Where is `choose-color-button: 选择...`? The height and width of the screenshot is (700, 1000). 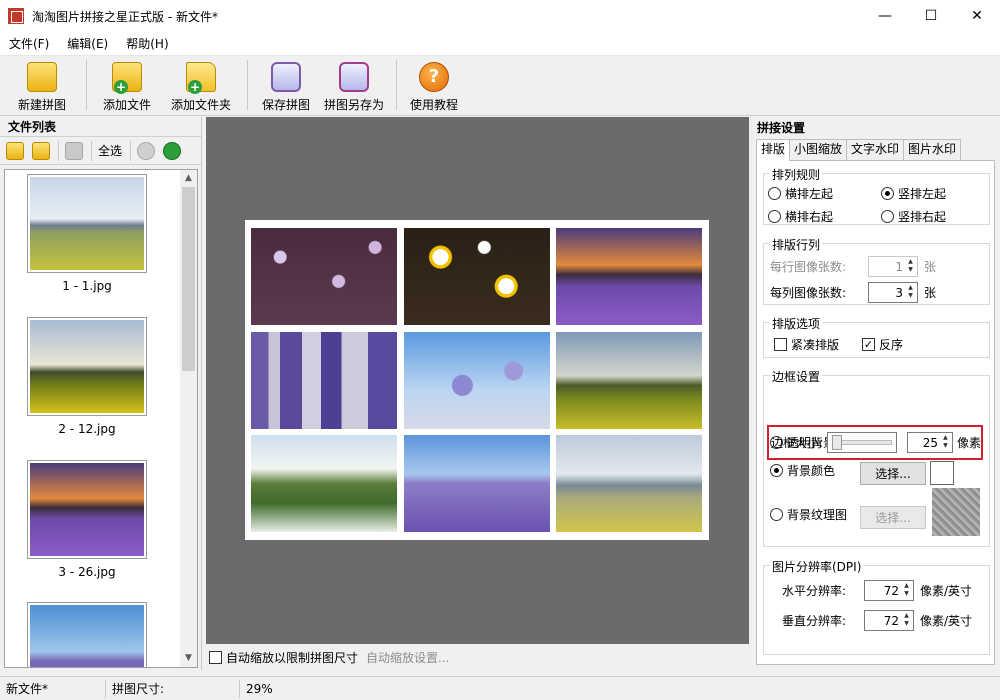 choose-color-button: 选择... is located at coordinates (893, 473).